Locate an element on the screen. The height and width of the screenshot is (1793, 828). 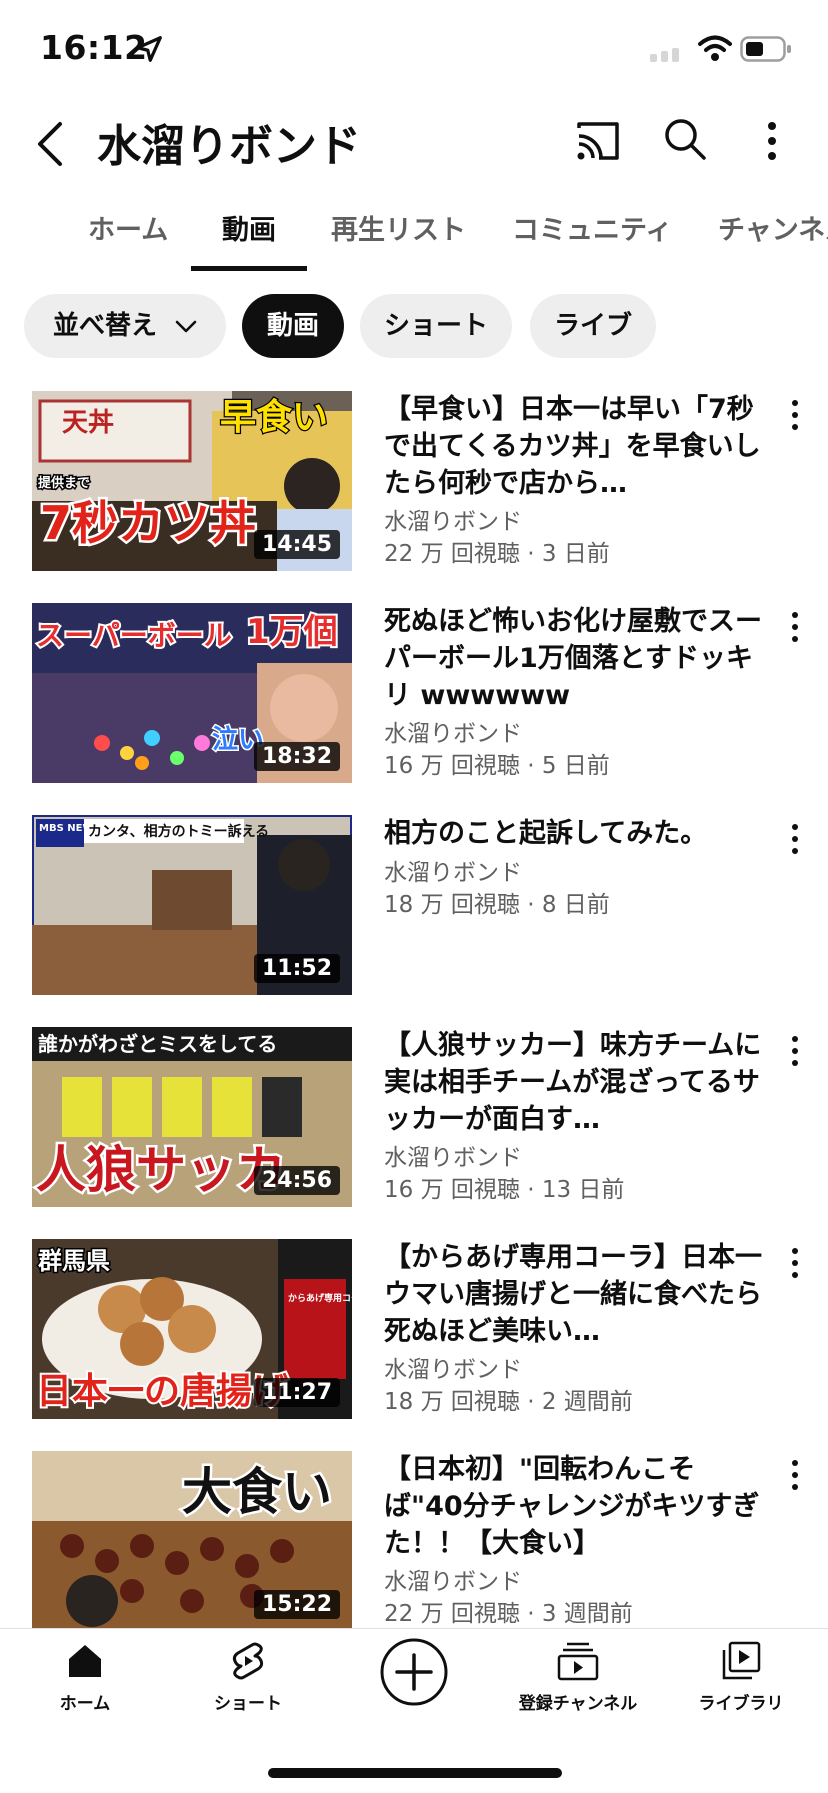
create-icon is located at coordinates (414, 1672).